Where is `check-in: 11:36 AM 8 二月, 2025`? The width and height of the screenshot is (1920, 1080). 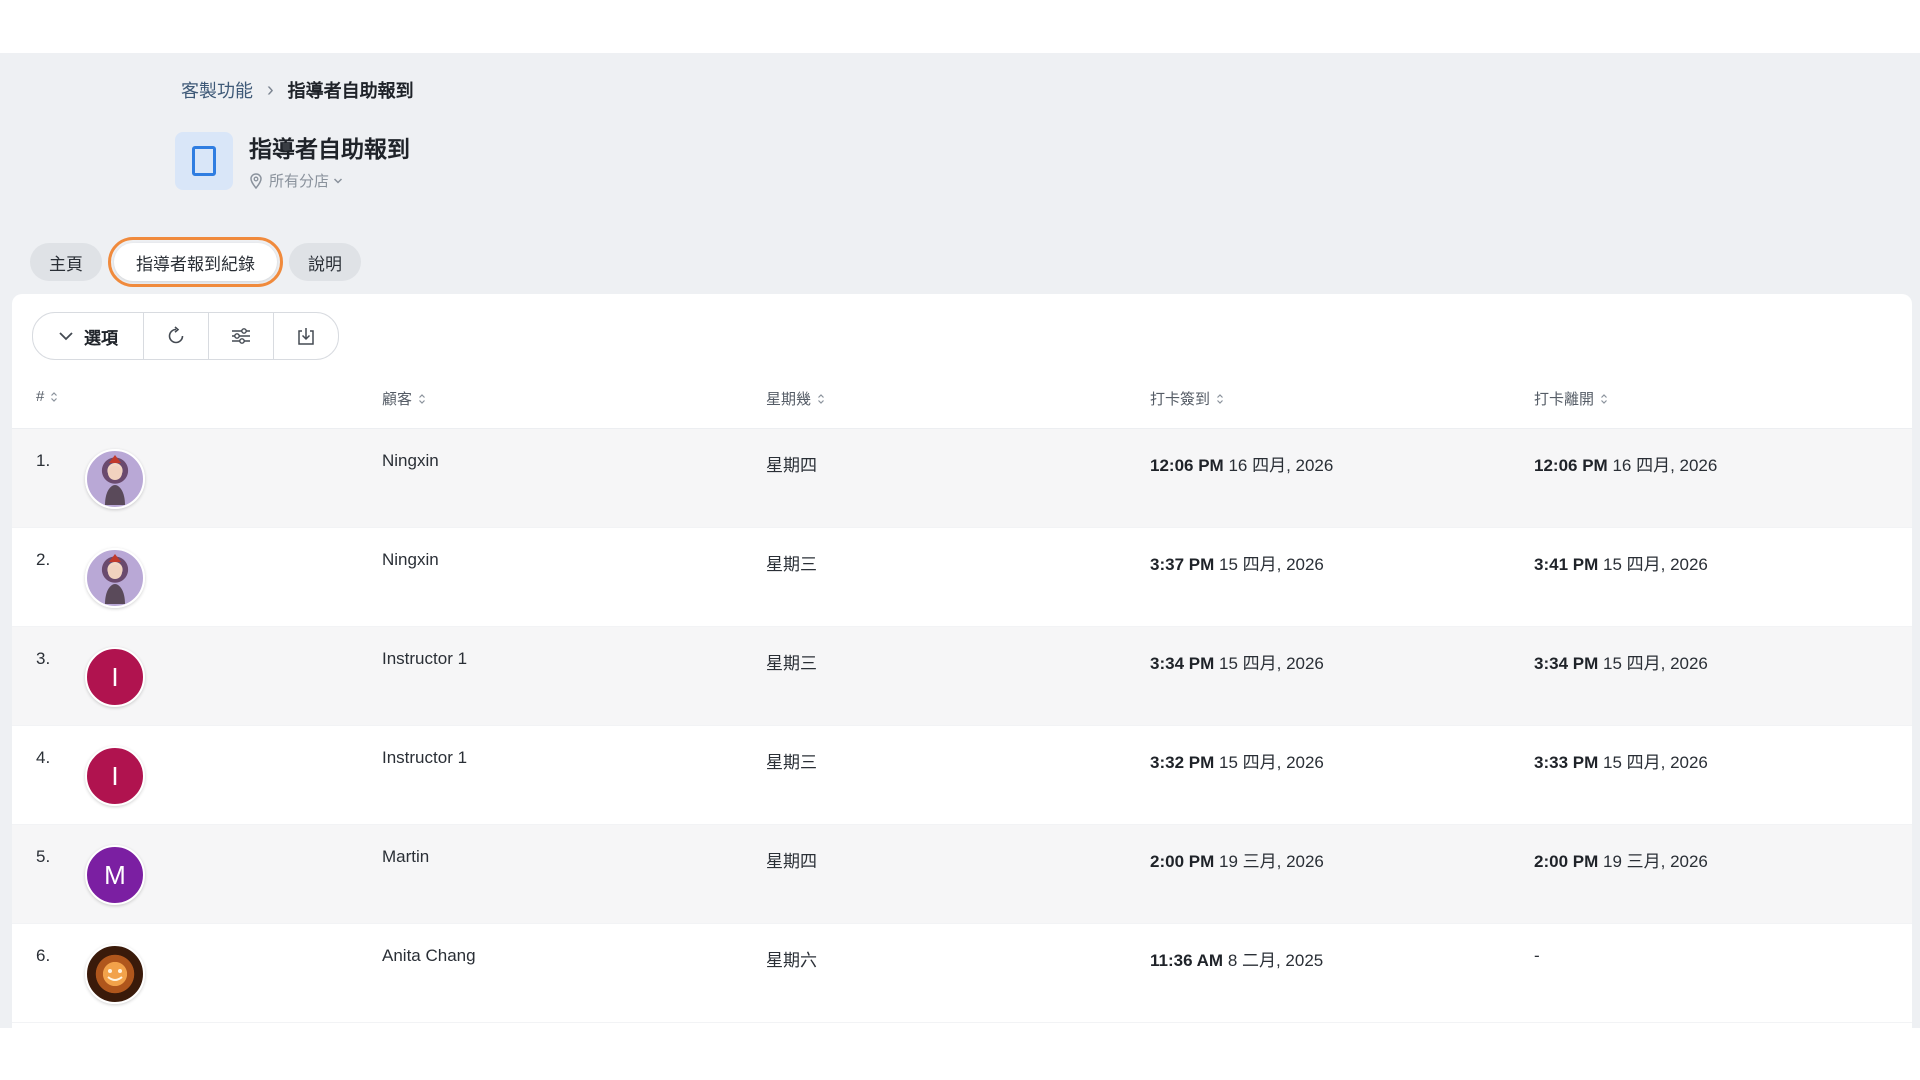 check-in: 11:36 AM 8 二月, 2025 is located at coordinates (1237, 960).